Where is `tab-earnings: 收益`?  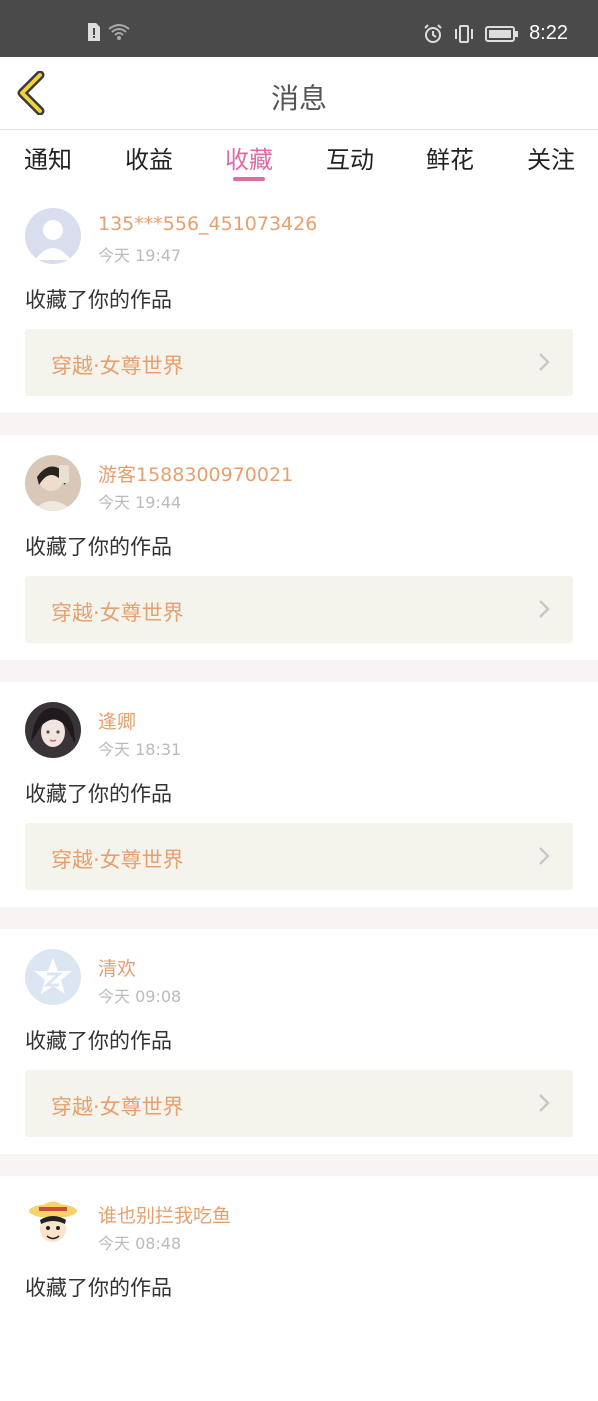
tab-earnings: 收益 is located at coordinates (149, 157).